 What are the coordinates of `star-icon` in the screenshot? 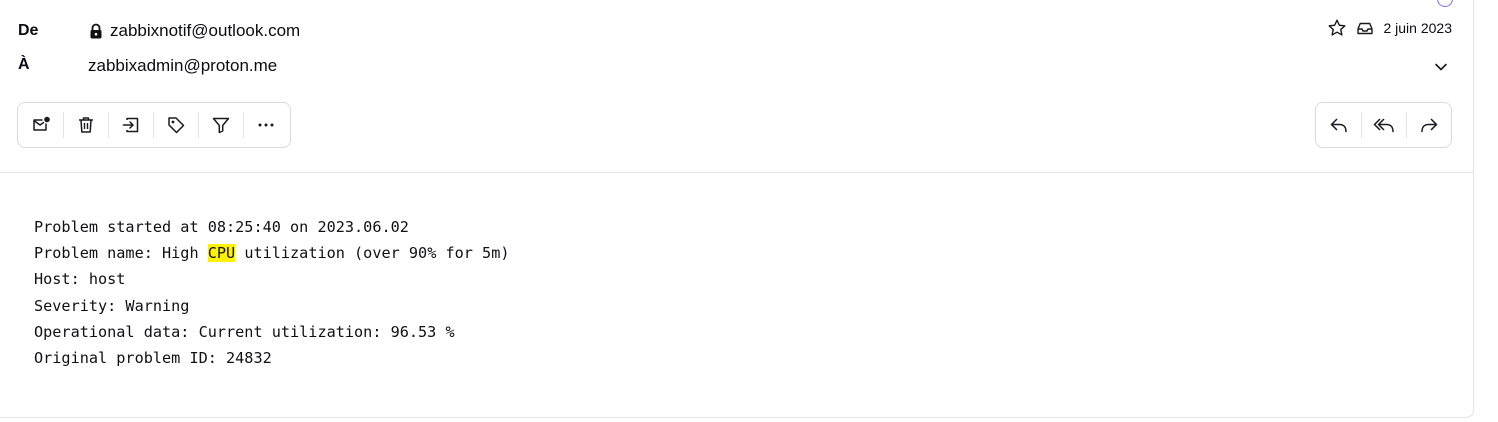 It's located at (1337, 28).